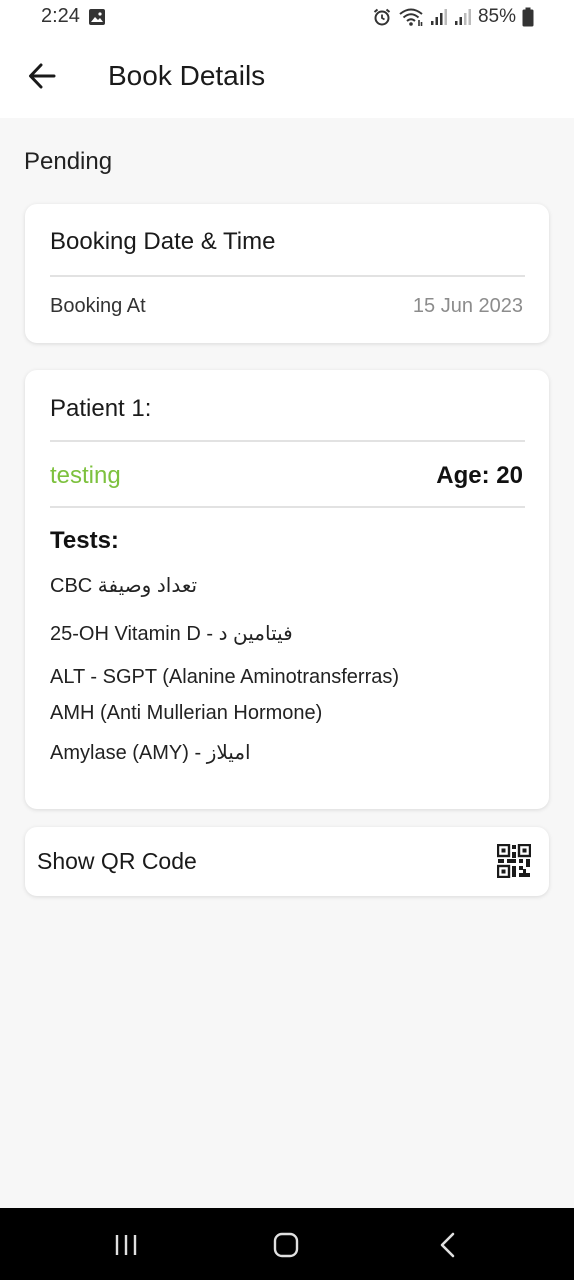 The height and width of the screenshot is (1280, 574). I want to click on qr-code-icon, so click(514, 861).